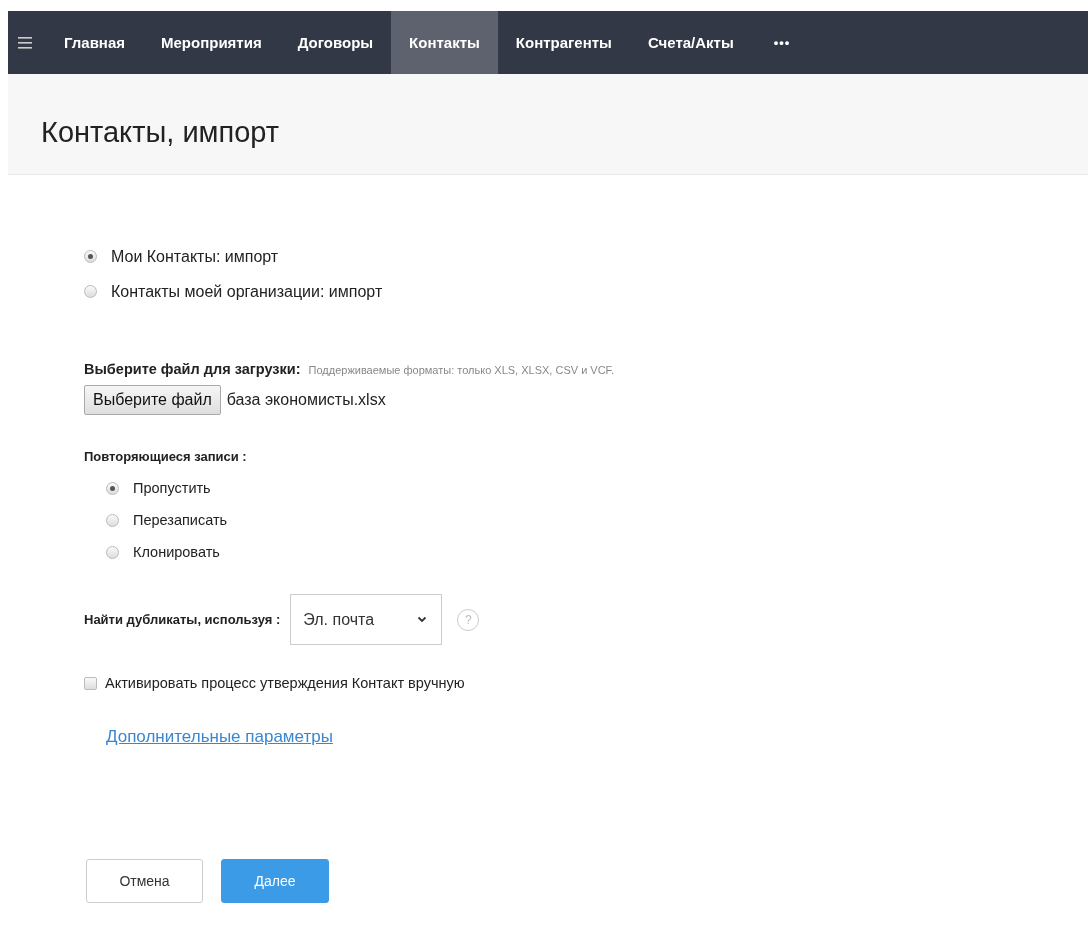 The height and width of the screenshot is (949, 1088). Describe the element at coordinates (247, 291) in the screenshot. I see `radio-label: Контакты моей организации: импорт` at that location.